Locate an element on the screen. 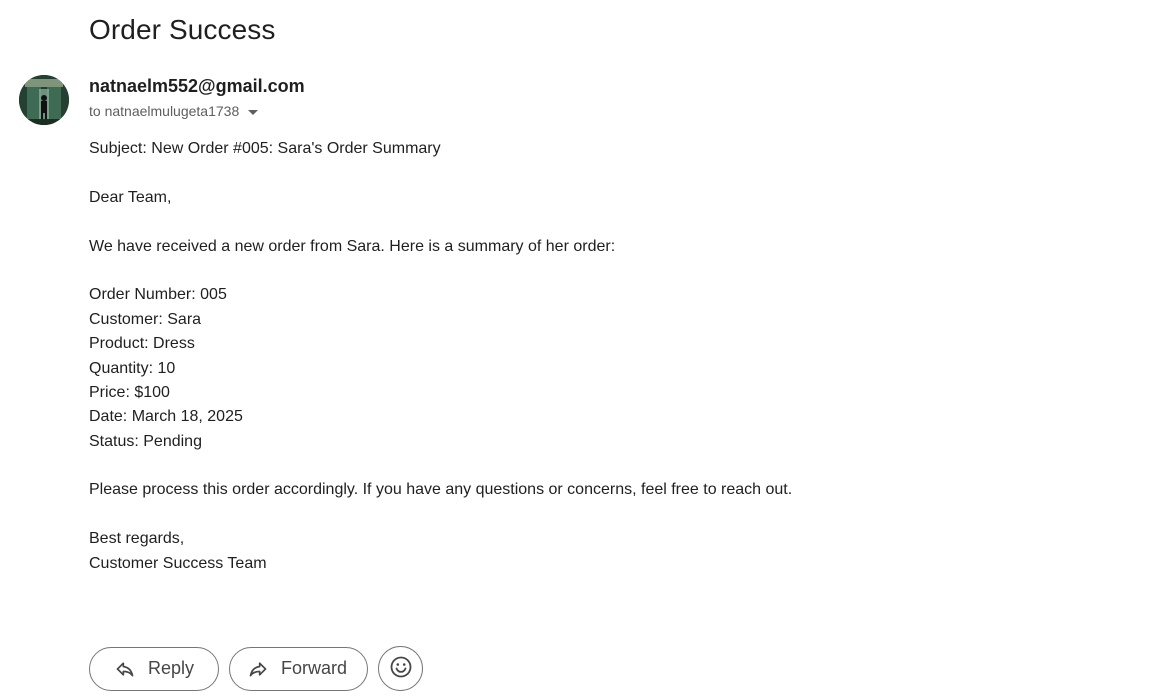 This screenshot has height=697, width=1161. forward-button: Forward is located at coordinates (298, 668).